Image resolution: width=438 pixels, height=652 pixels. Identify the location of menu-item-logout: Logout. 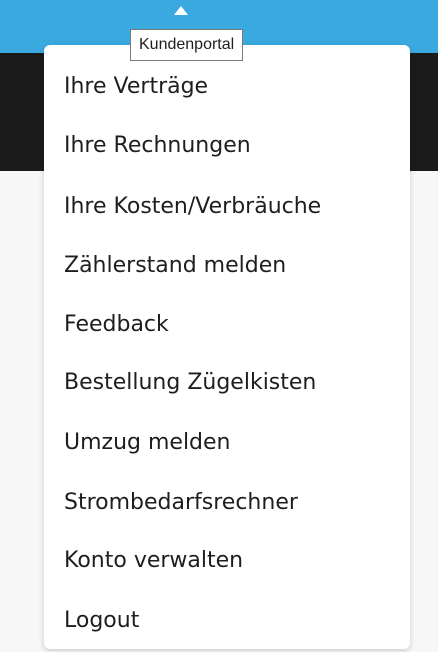
(101, 621).